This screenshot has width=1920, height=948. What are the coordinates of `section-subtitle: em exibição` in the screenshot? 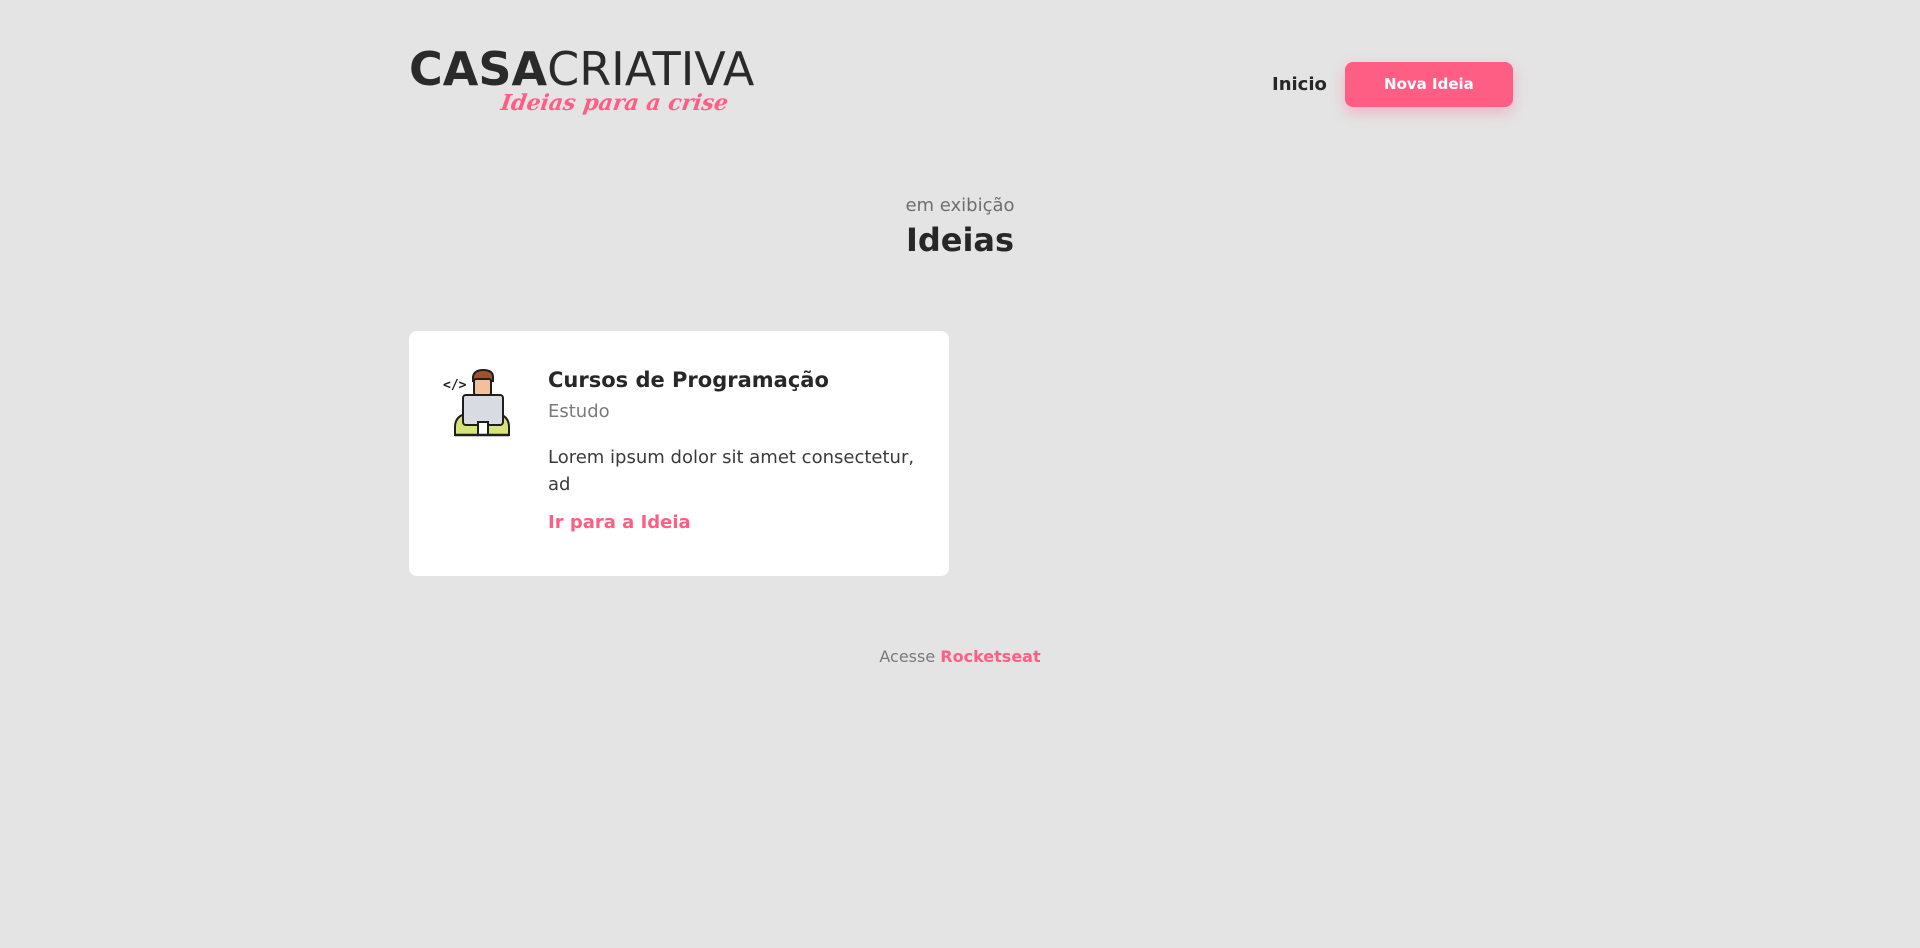 It's located at (960, 205).